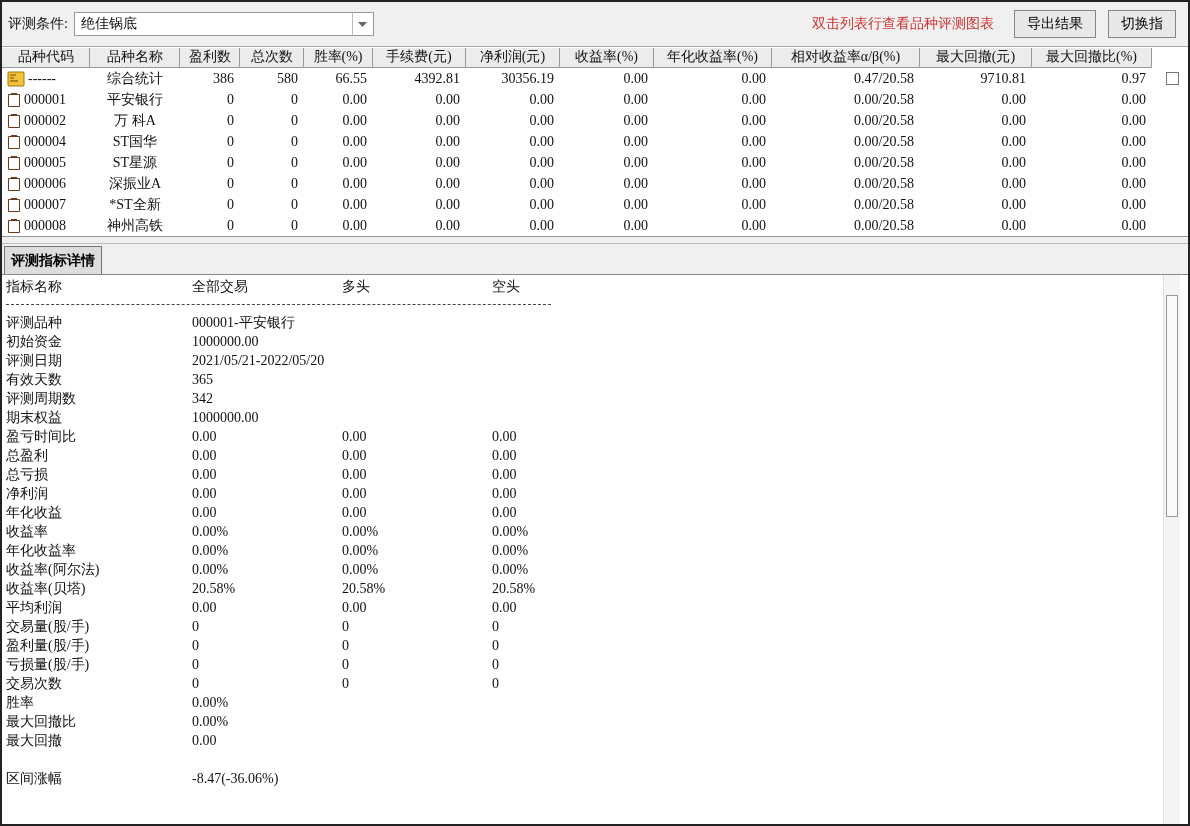  What do you see at coordinates (203, 398) in the screenshot?
I see `metric-value: 342` at bounding box center [203, 398].